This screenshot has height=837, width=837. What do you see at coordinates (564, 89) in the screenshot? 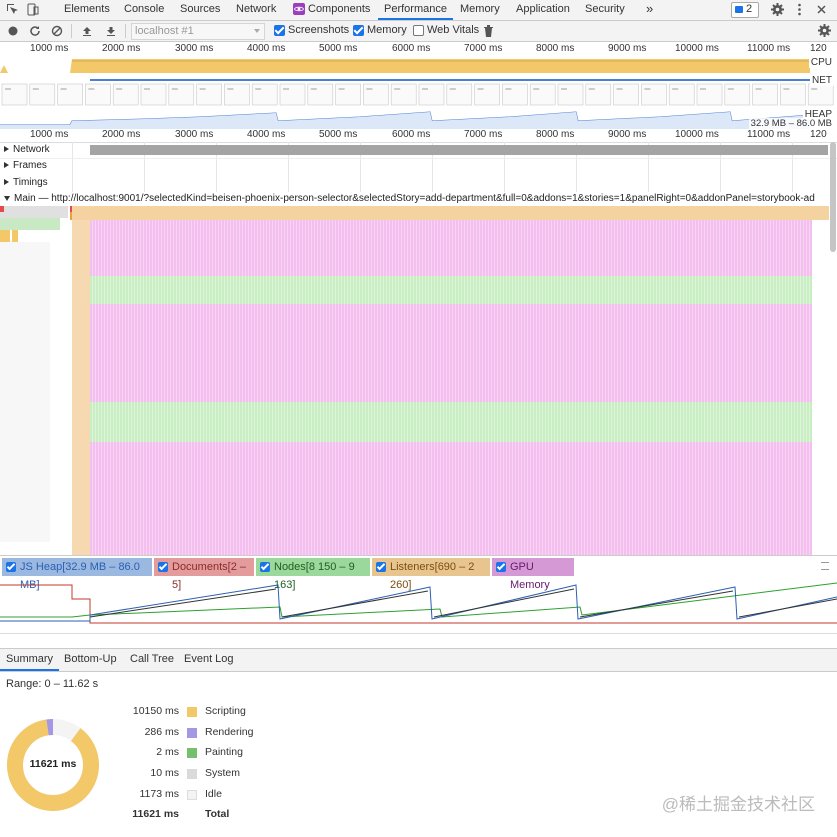
I see `screenshot-thumbnail-content` at bounding box center [564, 89].